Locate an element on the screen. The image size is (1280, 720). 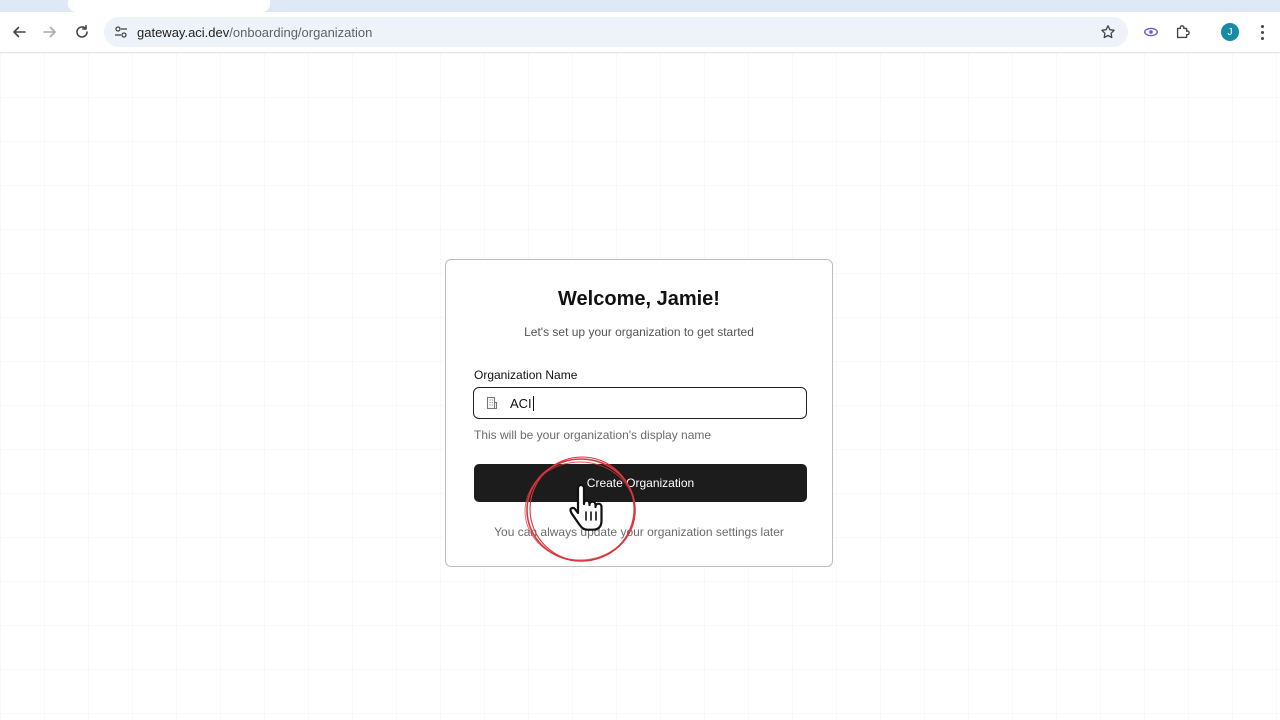
url-text: gateway.aci.dev/onboarding/organization is located at coordinates (254, 32).